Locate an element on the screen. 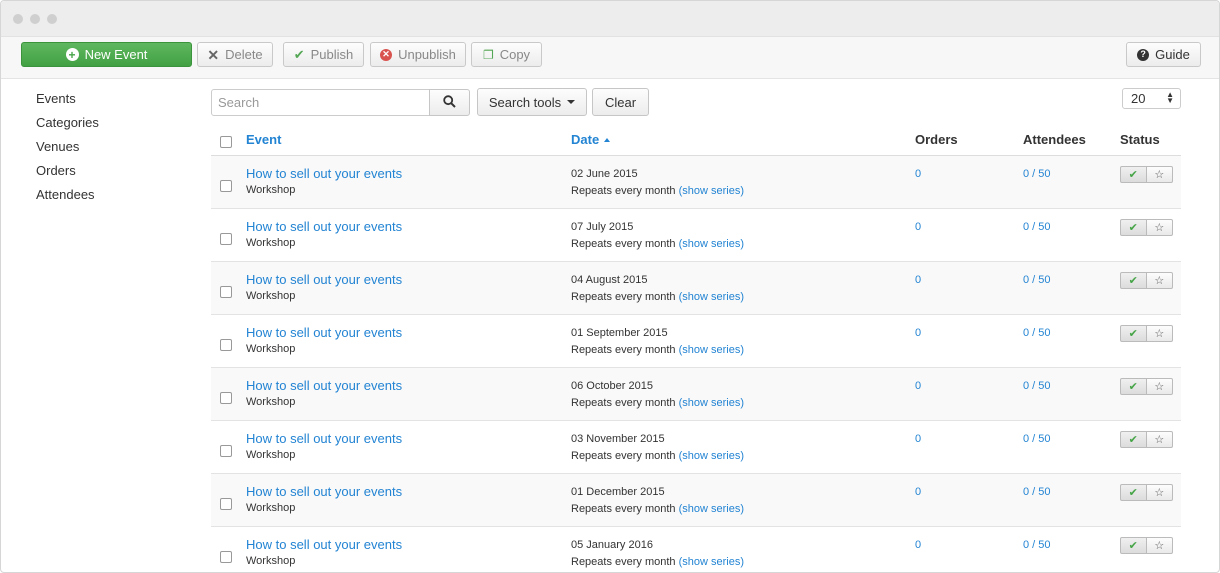 The height and width of the screenshot is (573, 1220). header-event: Event is located at coordinates (263, 139).